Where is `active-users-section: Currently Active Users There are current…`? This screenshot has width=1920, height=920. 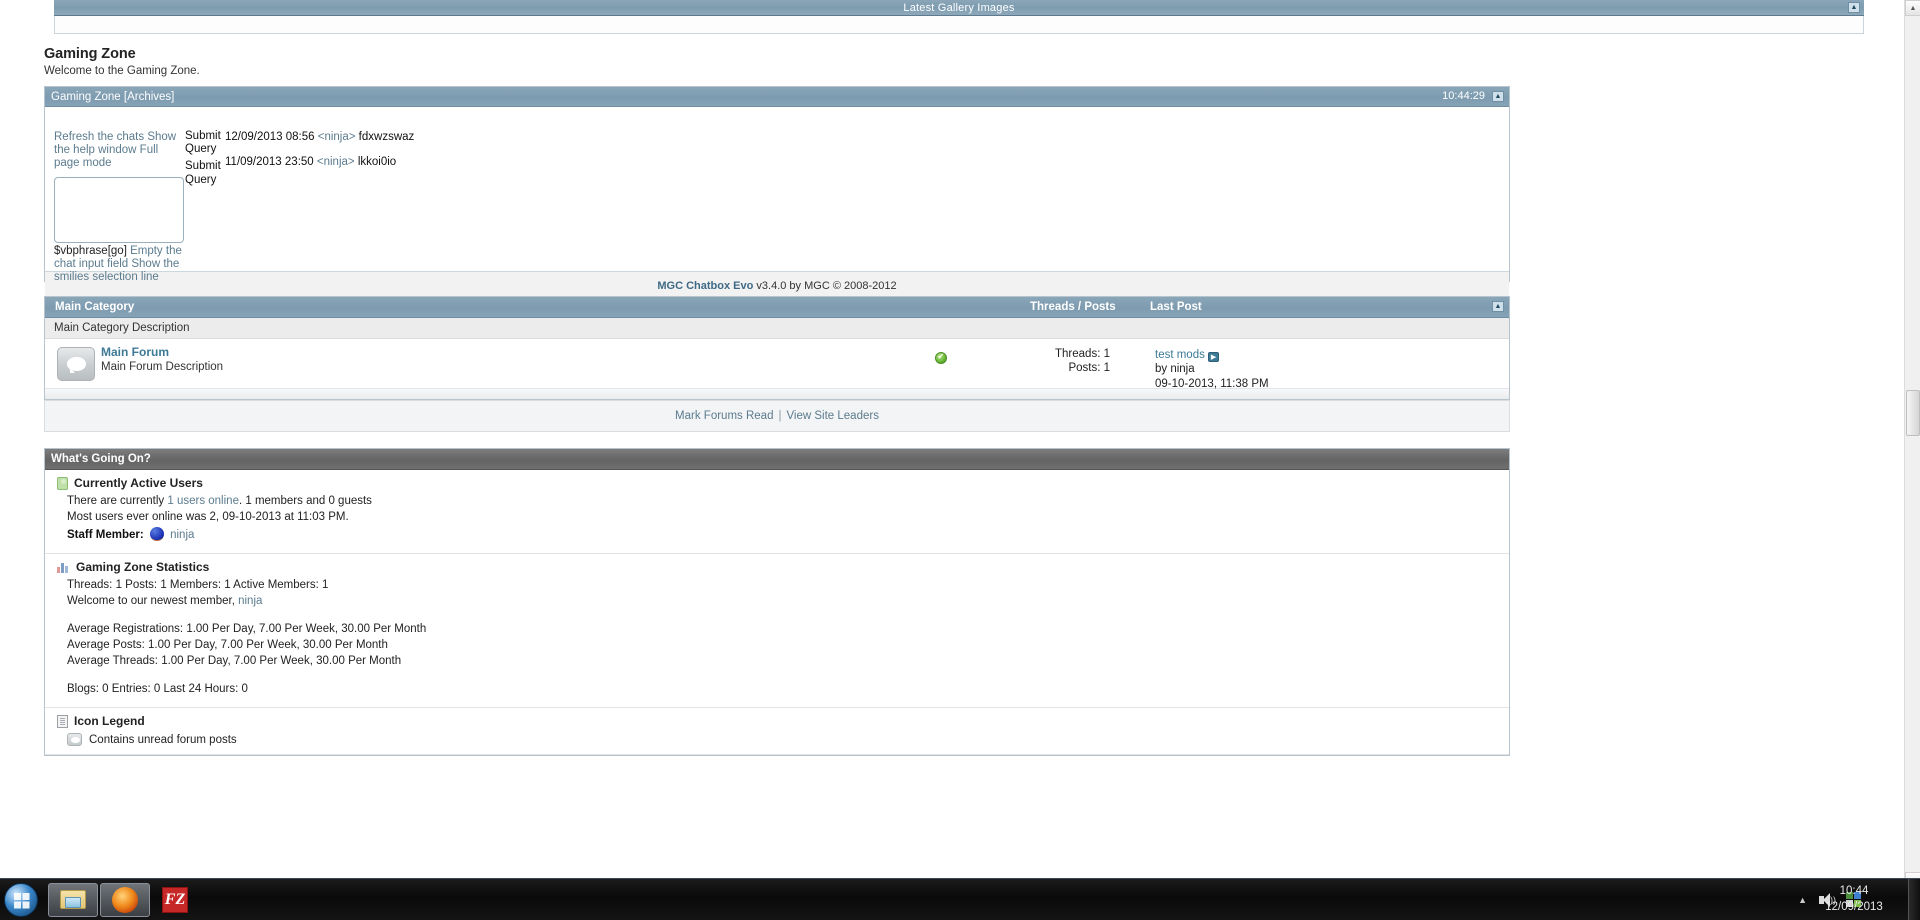 active-users-section: Currently Active Users There are current… is located at coordinates (777, 512).